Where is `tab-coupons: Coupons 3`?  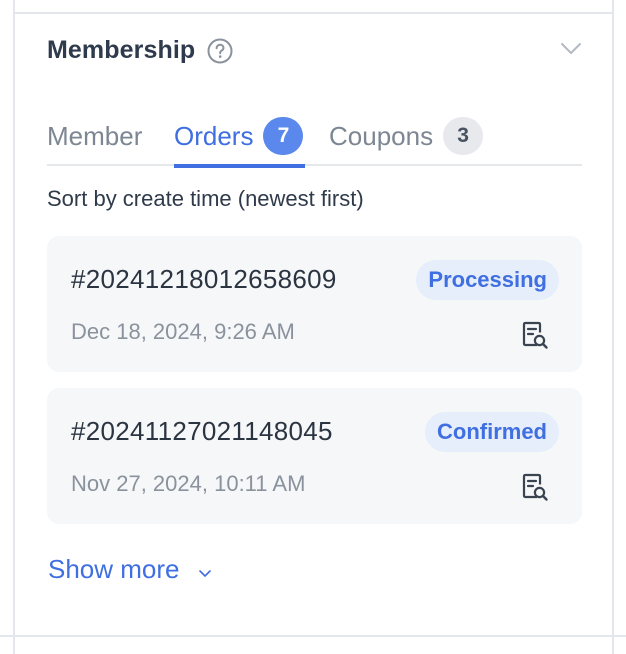
tab-coupons: Coupons 3 is located at coordinates (406, 141).